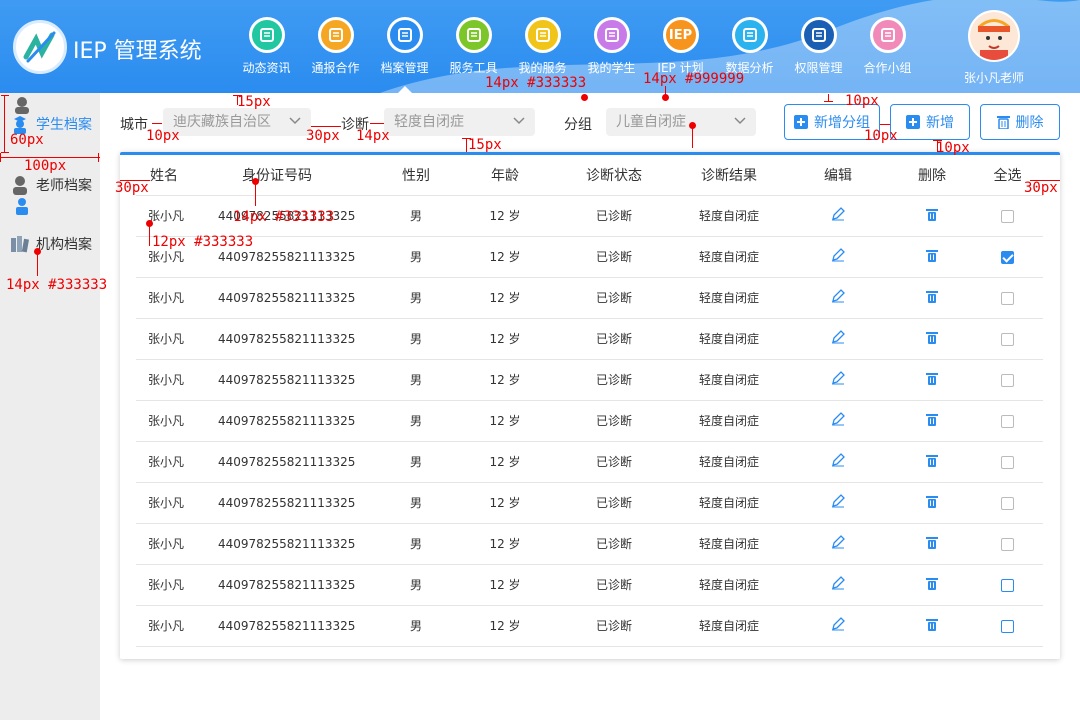 Image resolution: width=1080 pixels, height=720 pixels. Describe the element at coordinates (459, 122) in the screenshot. I see `diagnosis-select: 轻度自闭症` at that location.